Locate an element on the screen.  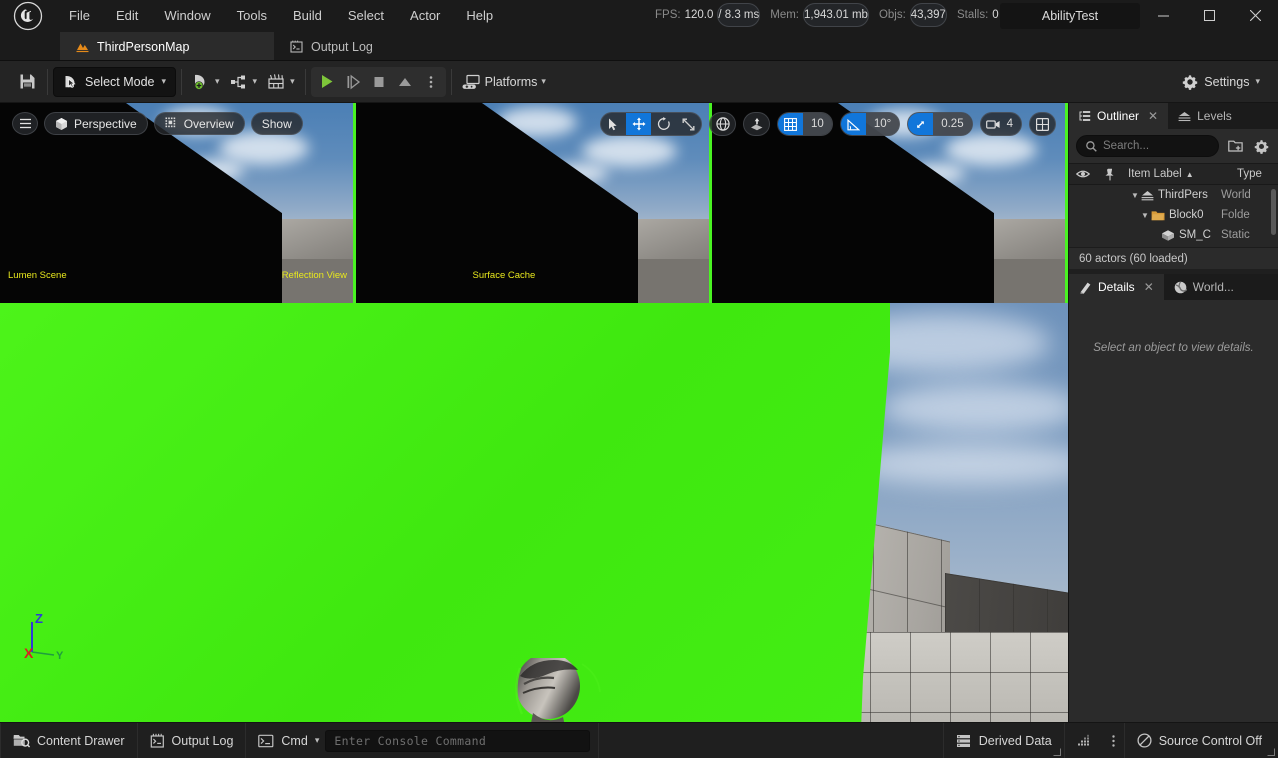
table-row: ▼ ThirdPers World is located at coordinates (1173, 195).